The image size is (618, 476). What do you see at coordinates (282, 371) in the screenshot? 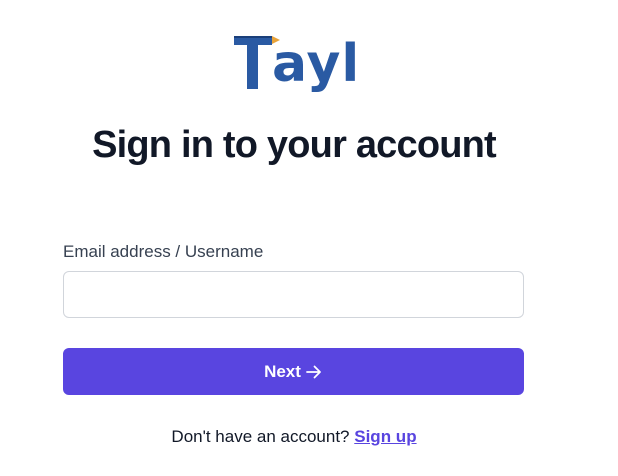
I see `next-button-label: Next` at bounding box center [282, 371].